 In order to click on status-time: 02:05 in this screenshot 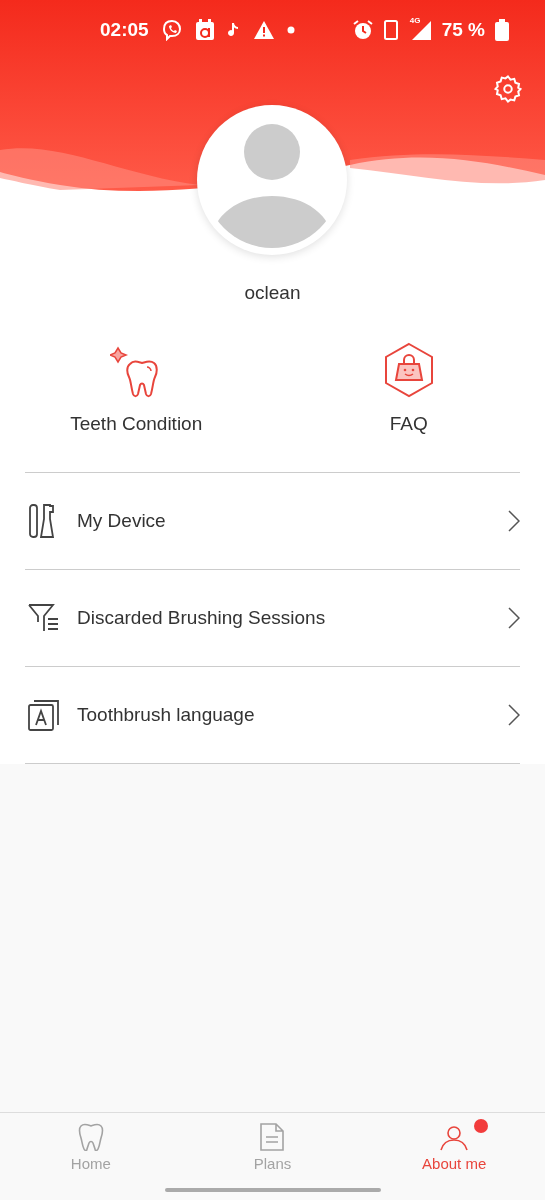, I will do `click(124, 29)`.